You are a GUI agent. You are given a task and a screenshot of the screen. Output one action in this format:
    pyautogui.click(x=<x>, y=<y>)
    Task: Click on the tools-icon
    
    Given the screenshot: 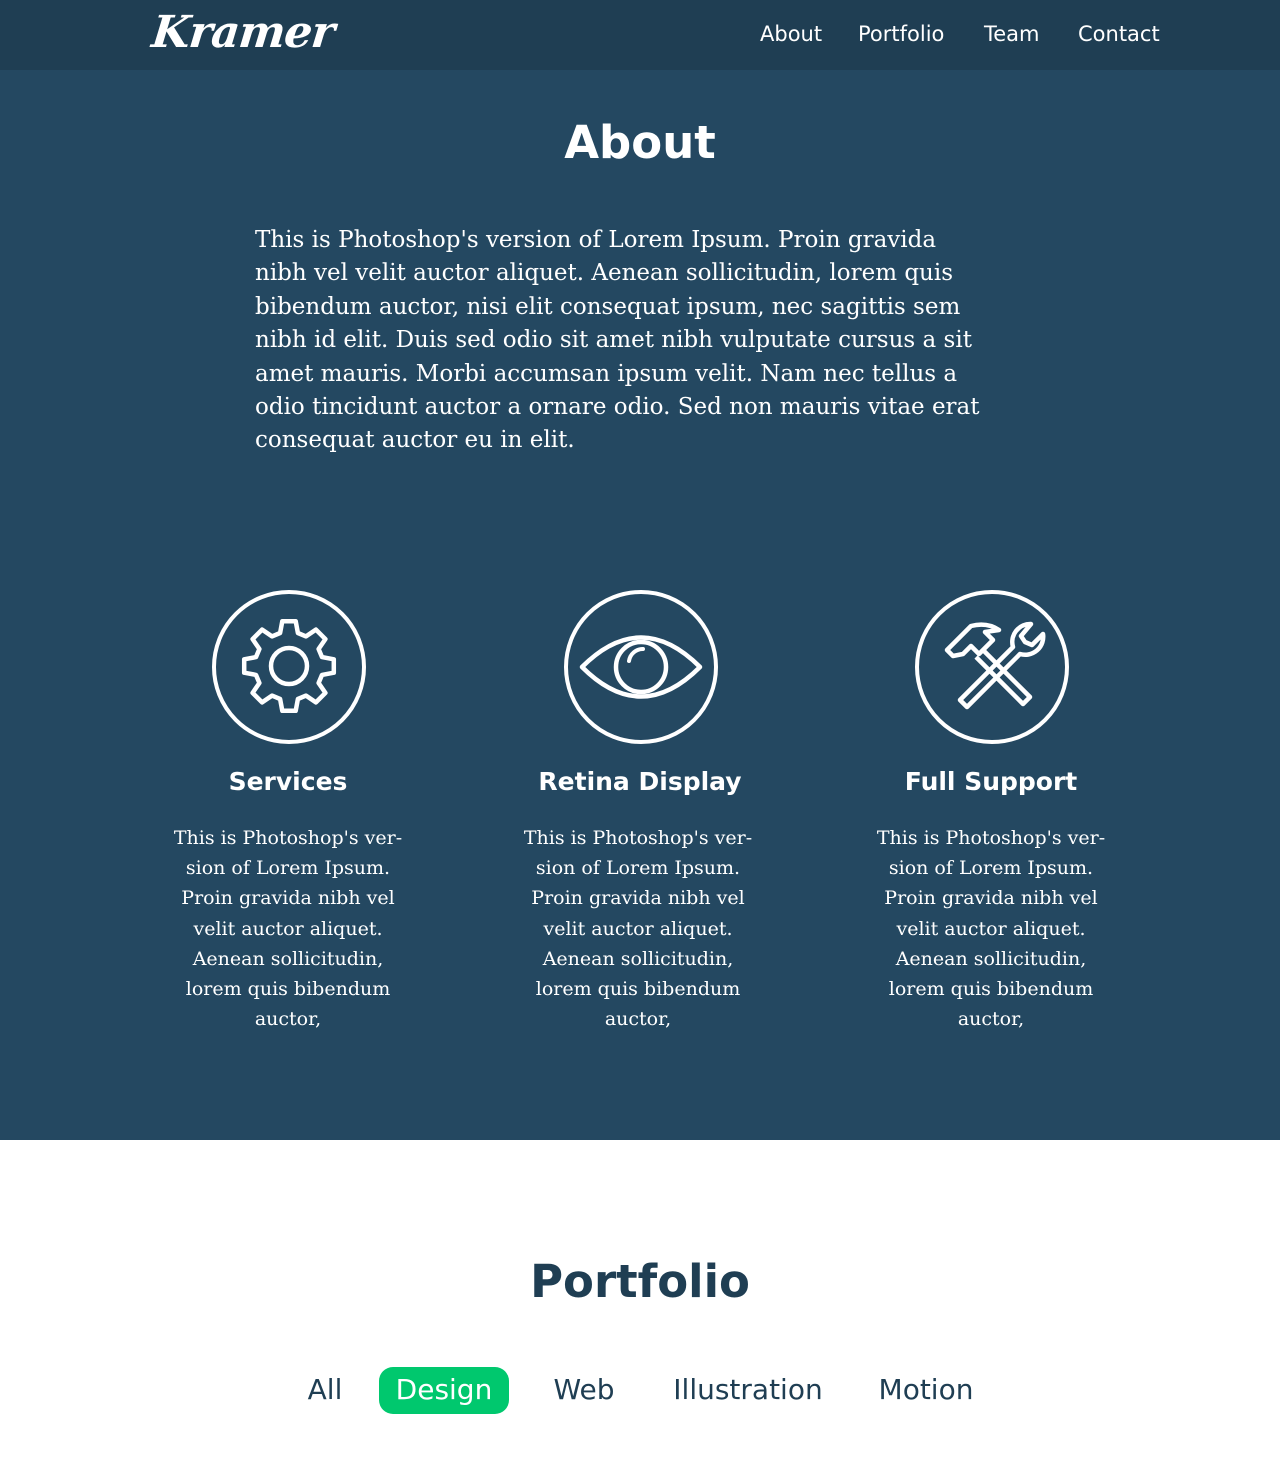 What is the action you would take?
    pyautogui.click(x=995, y=665)
    